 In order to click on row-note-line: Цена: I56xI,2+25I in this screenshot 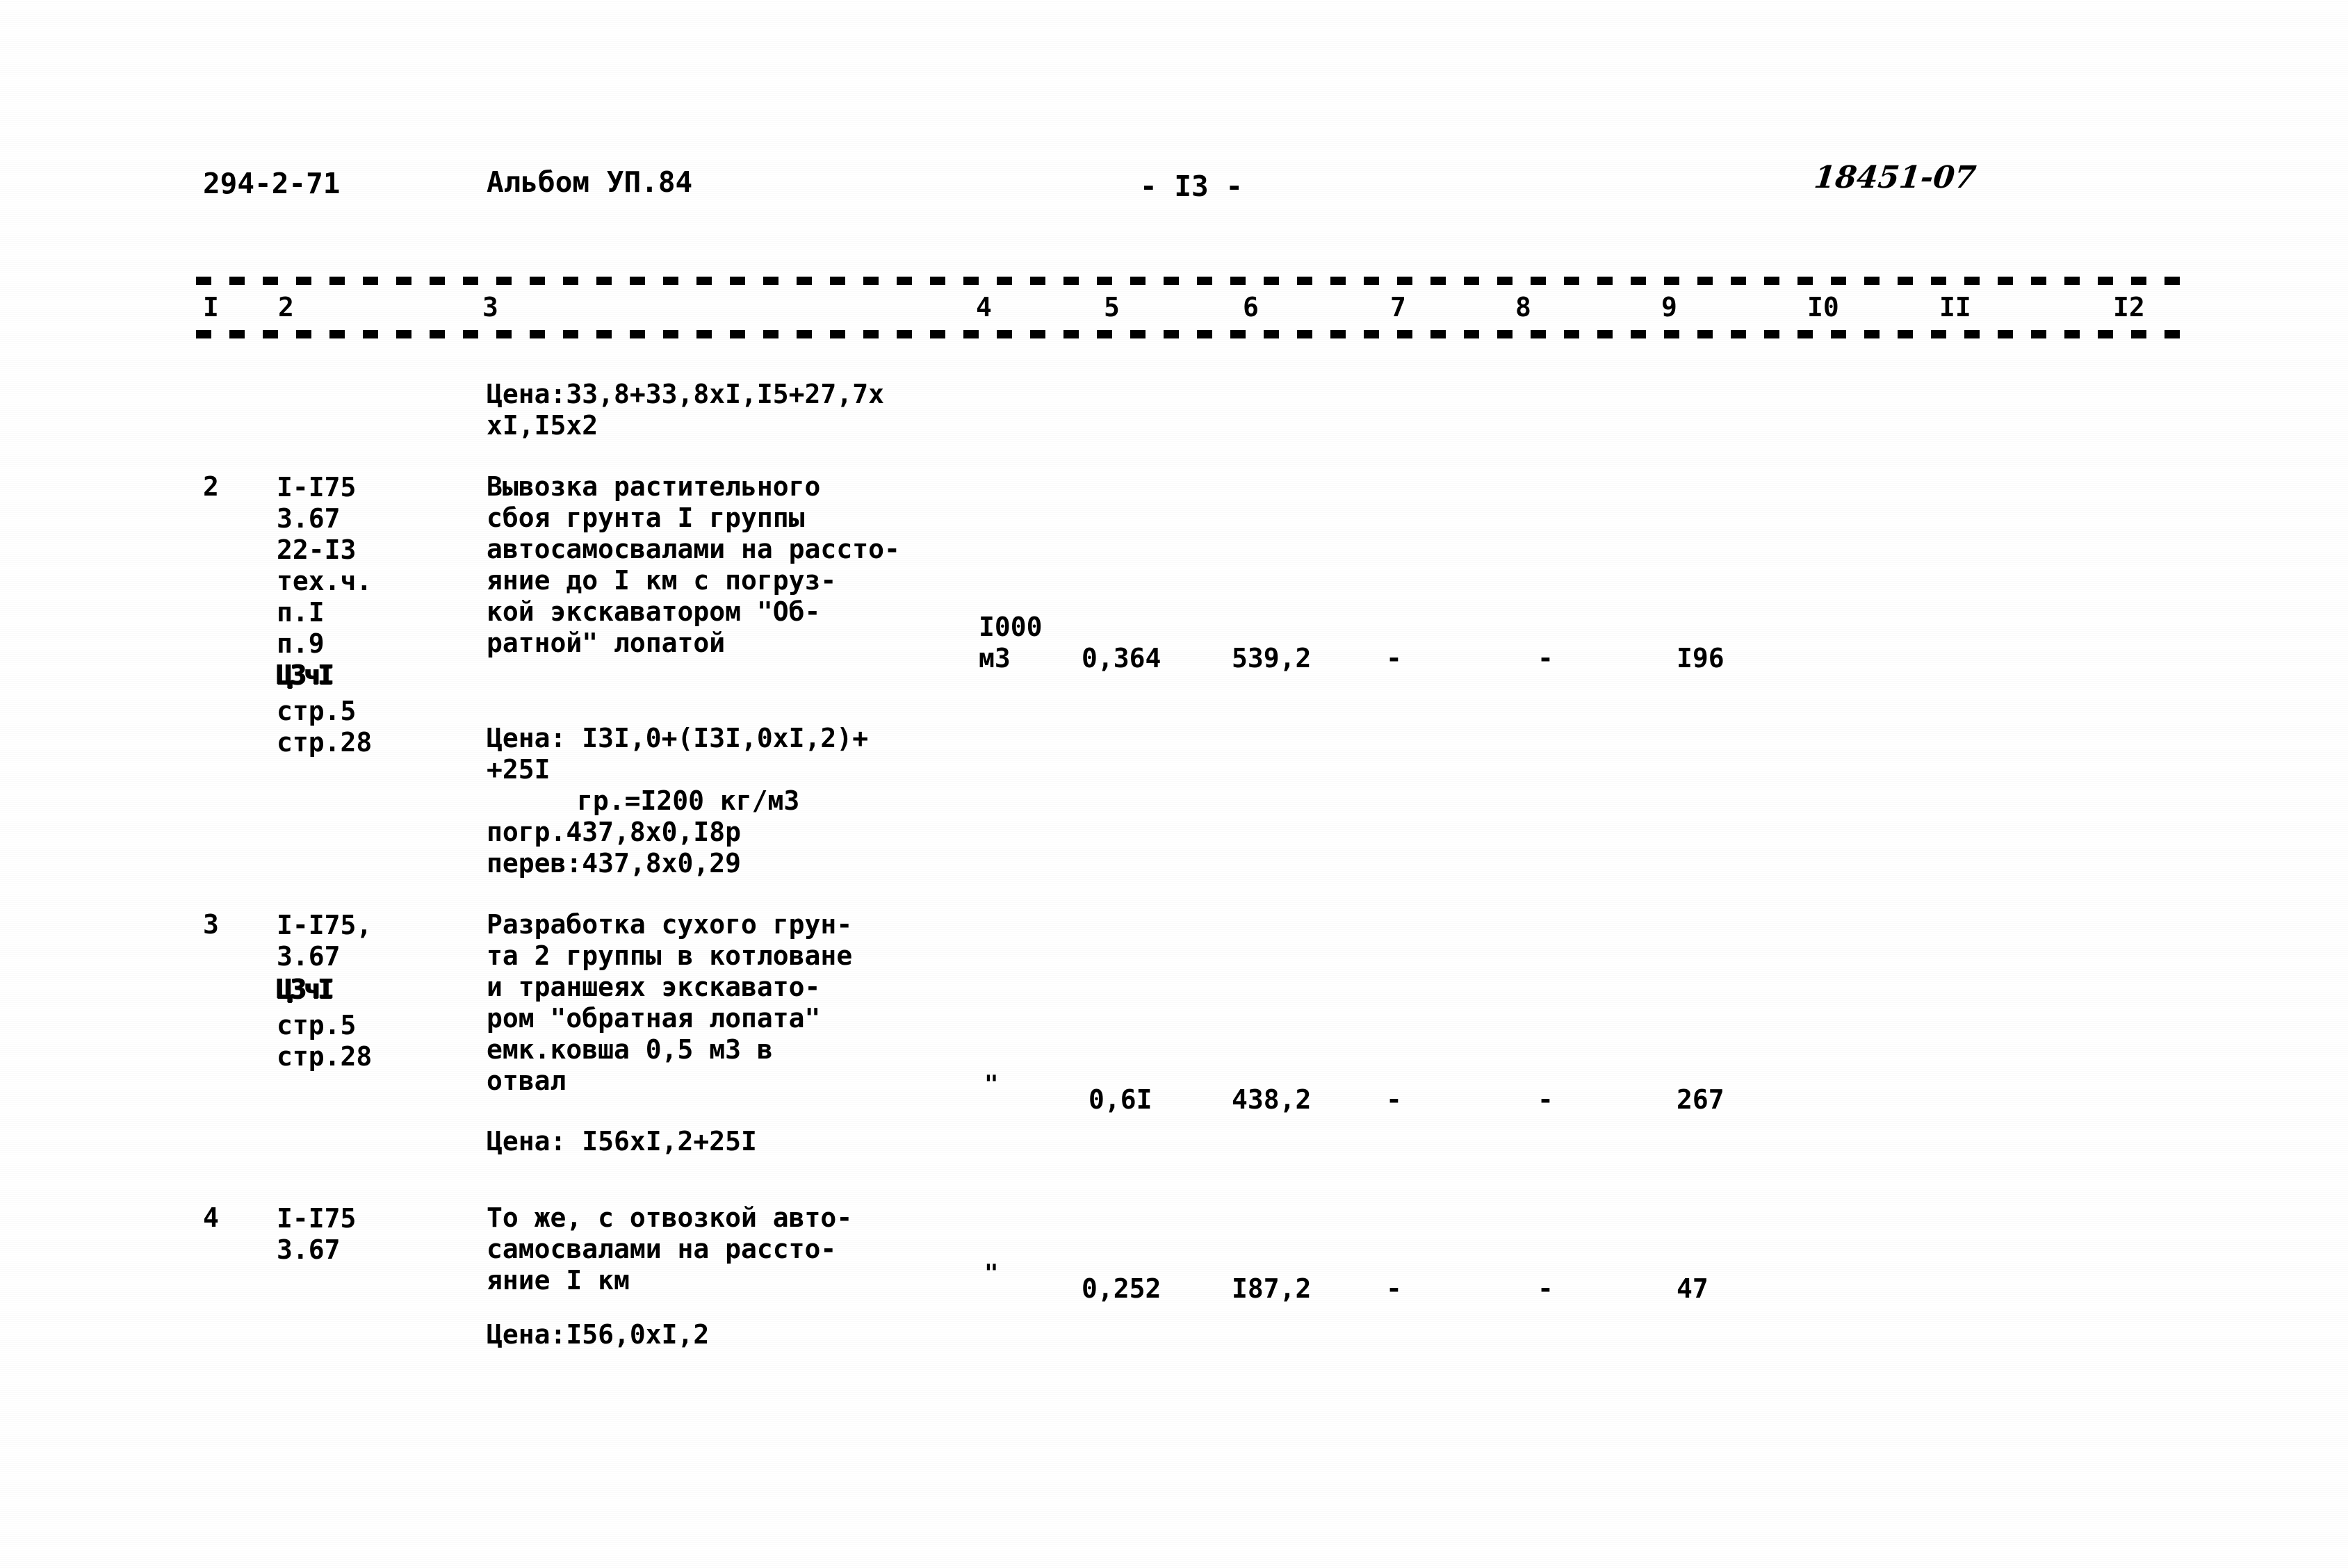, I will do `click(622, 1141)`.